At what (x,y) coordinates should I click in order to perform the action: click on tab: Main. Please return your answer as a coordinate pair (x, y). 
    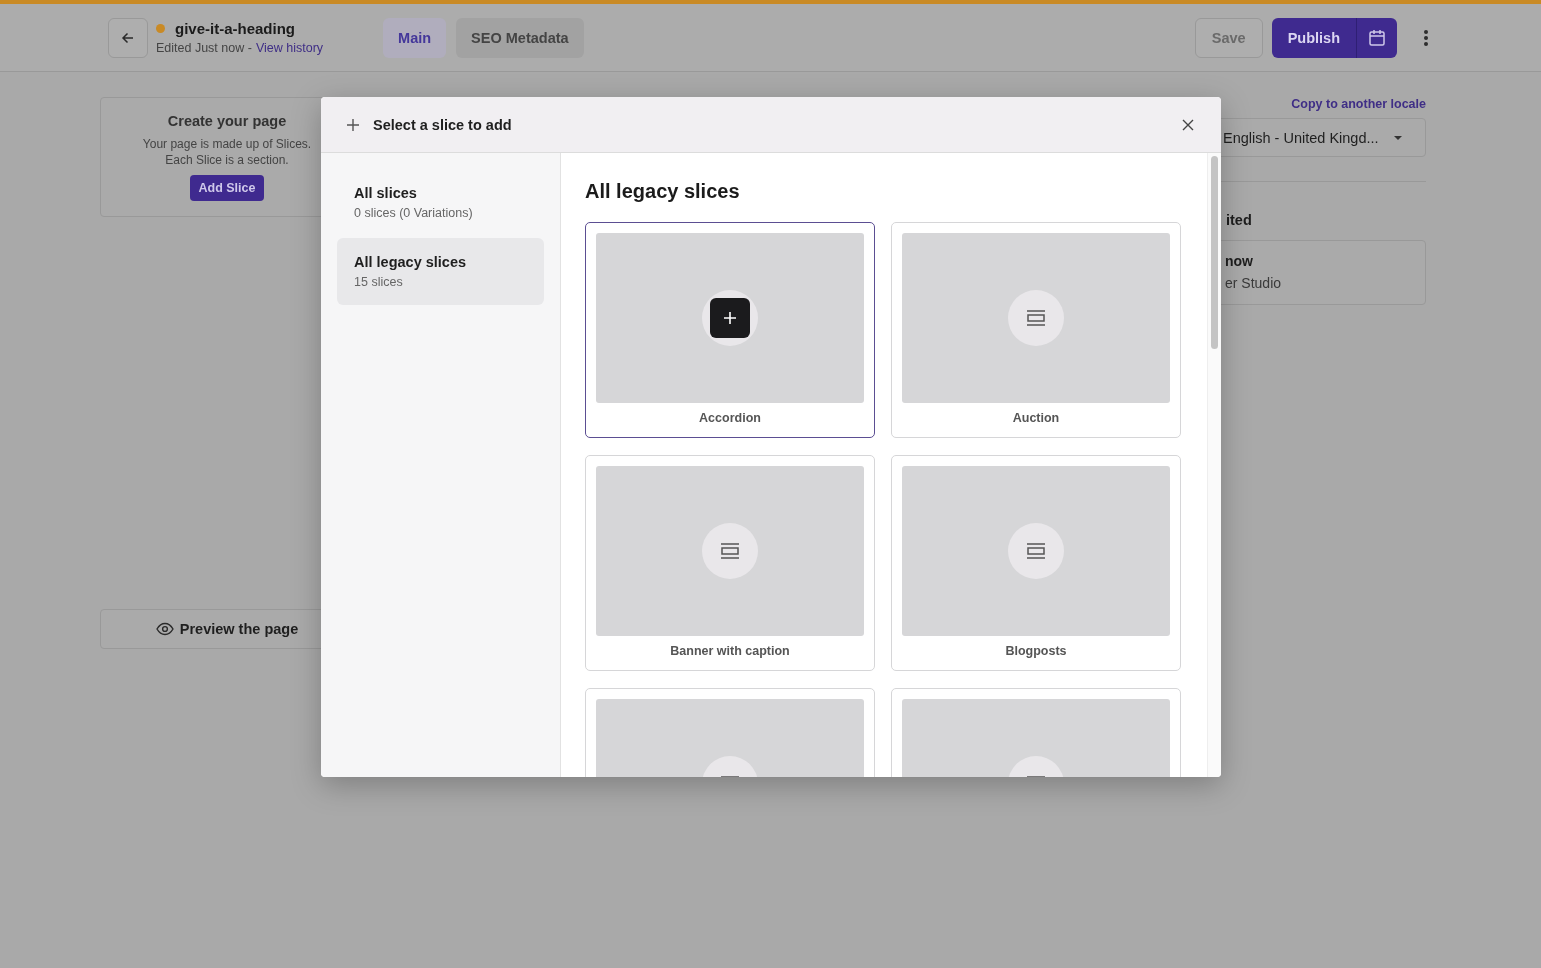
    Looking at the image, I should click on (415, 37).